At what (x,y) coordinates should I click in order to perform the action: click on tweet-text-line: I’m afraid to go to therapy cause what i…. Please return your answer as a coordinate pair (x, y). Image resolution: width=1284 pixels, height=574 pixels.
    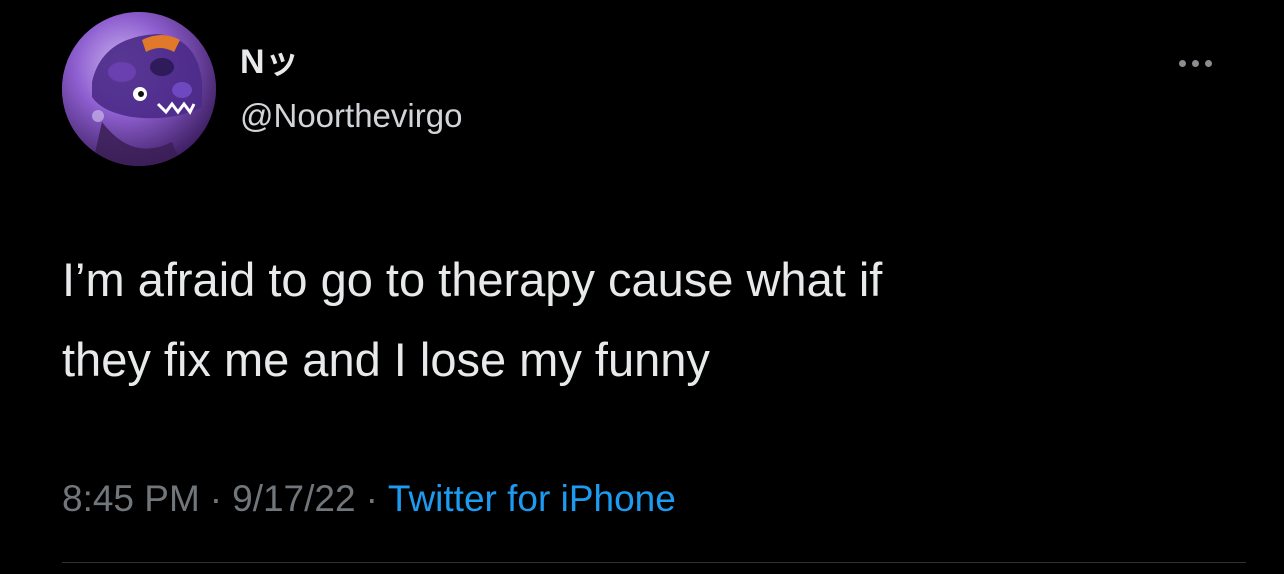
    Looking at the image, I should click on (472, 279).